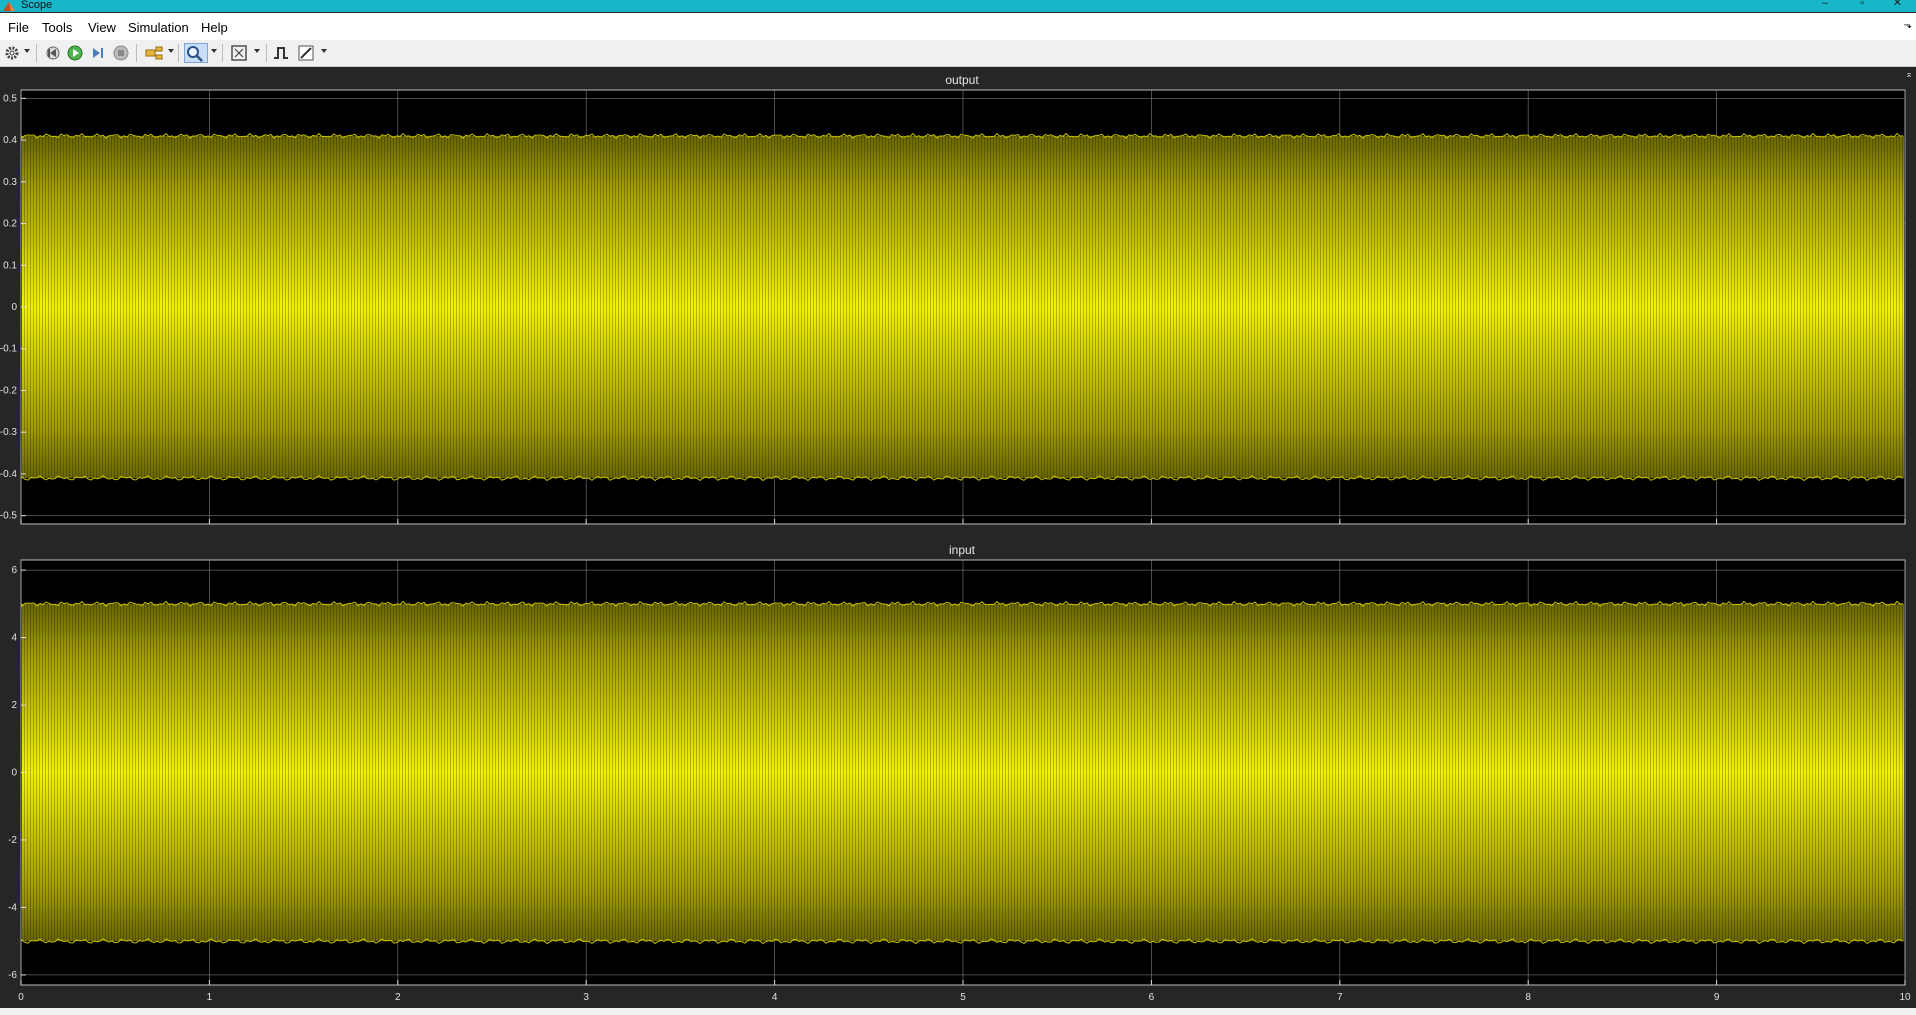  I want to click on y-tick-label: -0.5, so click(8, 516).